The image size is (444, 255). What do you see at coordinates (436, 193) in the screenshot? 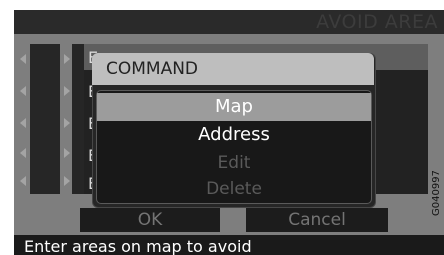
I see `figure-code: G040997` at bounding box center [436, 193].